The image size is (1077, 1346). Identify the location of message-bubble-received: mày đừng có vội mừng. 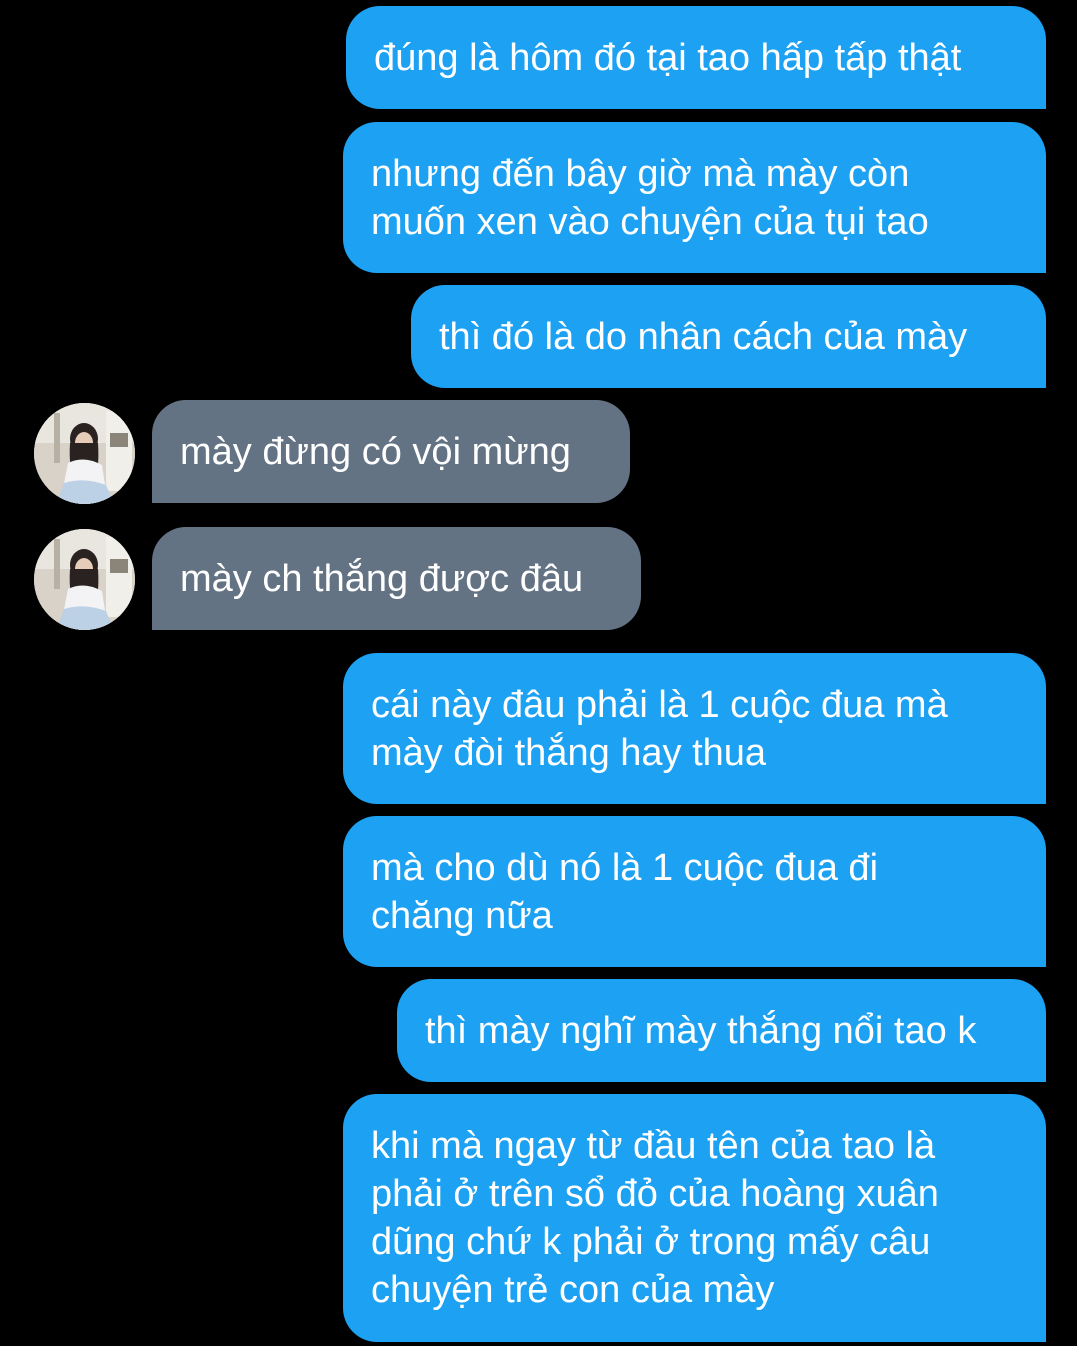
(391, 451).